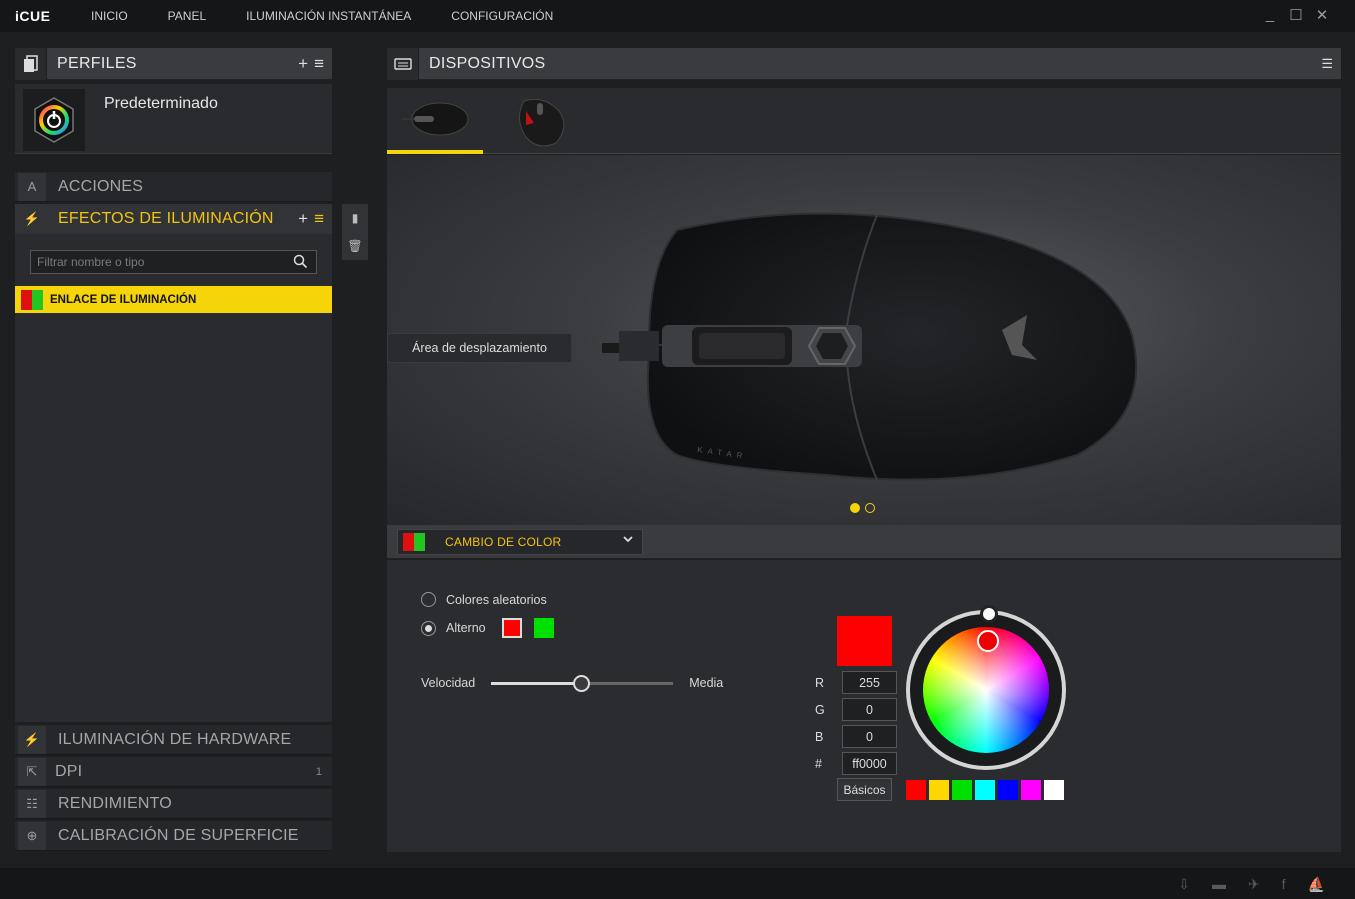  Describe the element at coordinates (820, 682) in the screenshot. I see `r-label: R` at that location.